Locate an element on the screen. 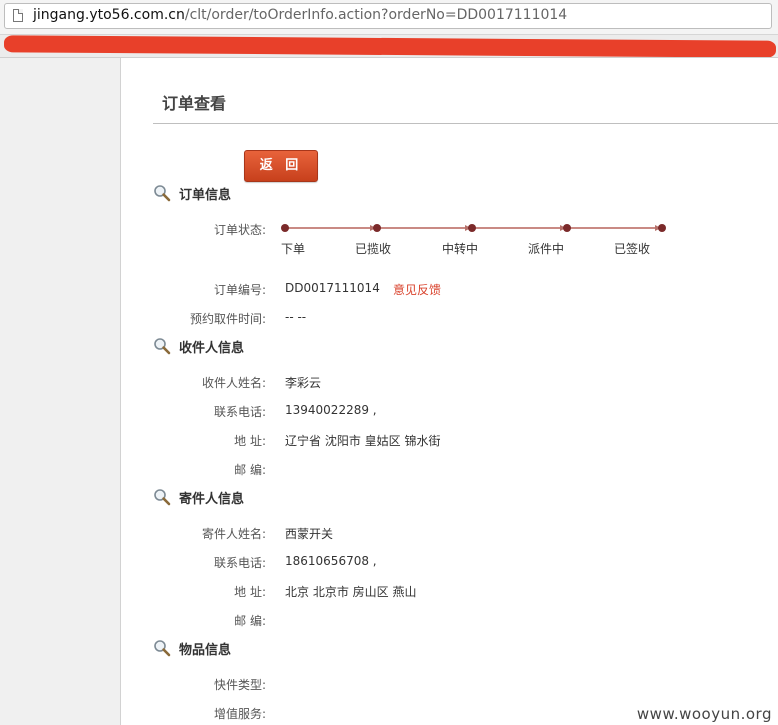 The width and height of the screenshot is (778, 725). step-label-5: 已签收 is located at coordinates (632, 249).